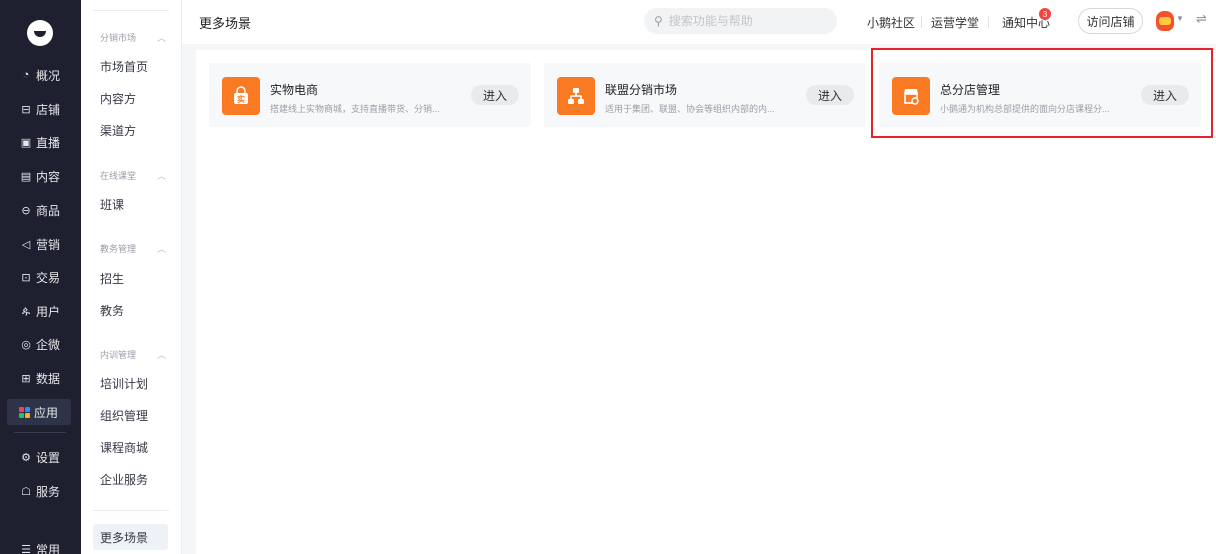  Describe the element at coordinates (24, 412) in the screenshot. I see `apps-icon` at that location.